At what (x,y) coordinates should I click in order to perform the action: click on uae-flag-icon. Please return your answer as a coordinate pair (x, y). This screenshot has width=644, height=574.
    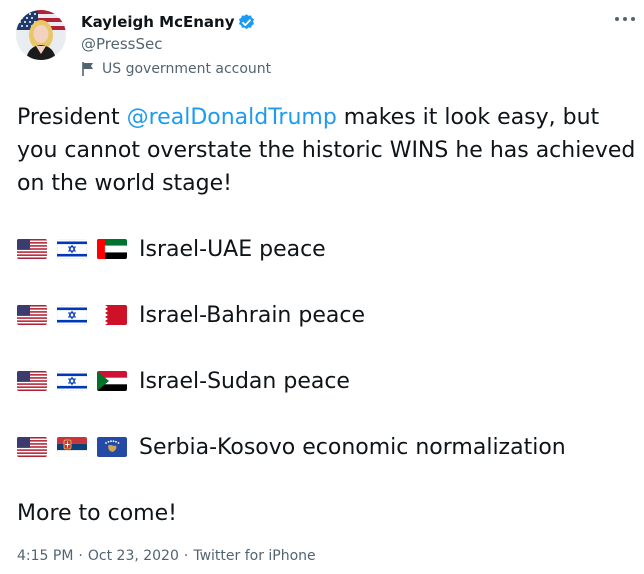
    Looking at the image, I should click on (112, 249).